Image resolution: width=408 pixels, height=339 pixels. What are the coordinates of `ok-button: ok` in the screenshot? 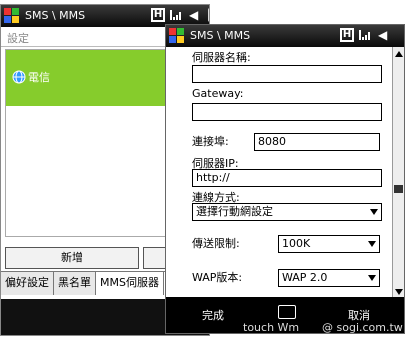 It's located at (208, 15).